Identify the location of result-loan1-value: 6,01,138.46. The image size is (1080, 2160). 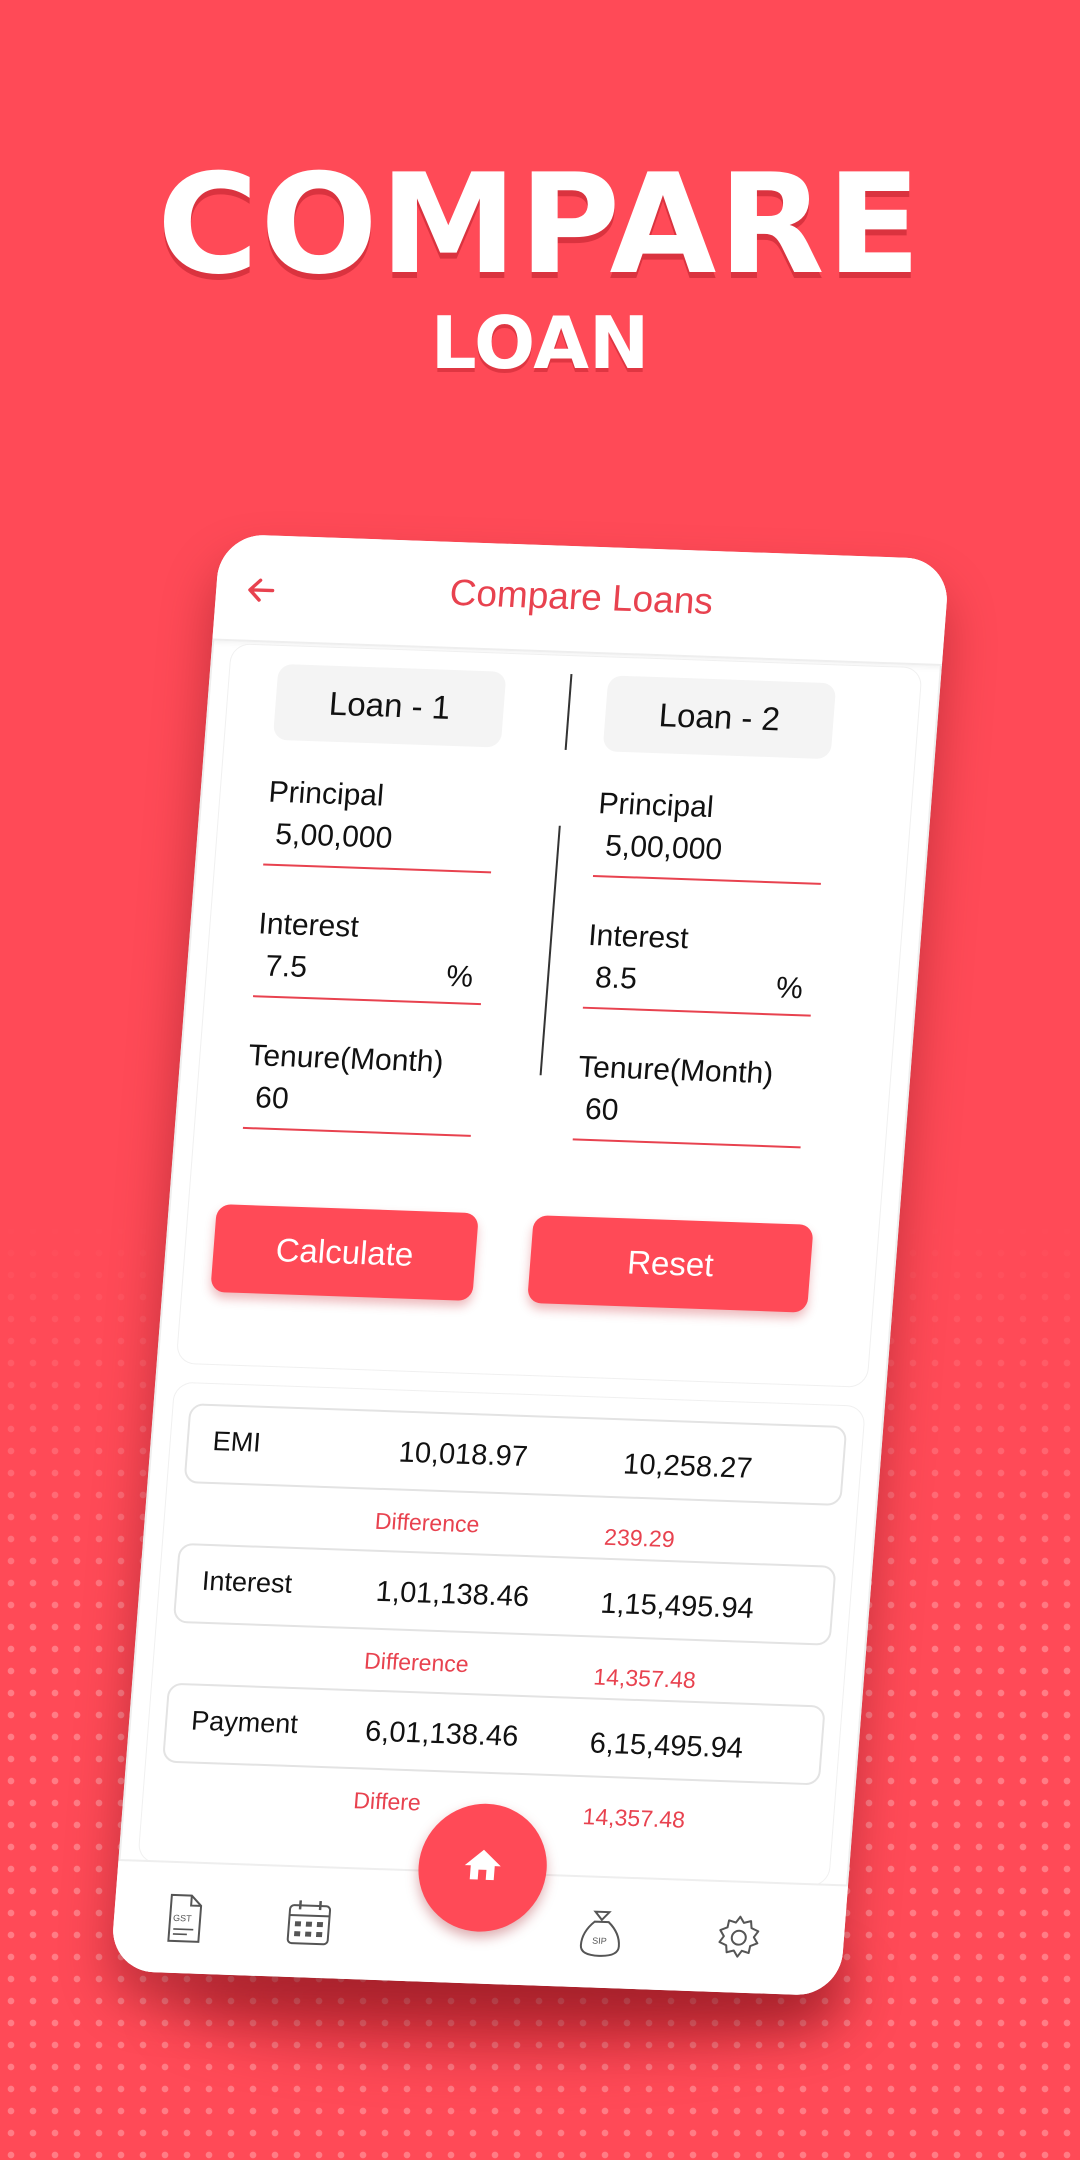
(441, 1734).